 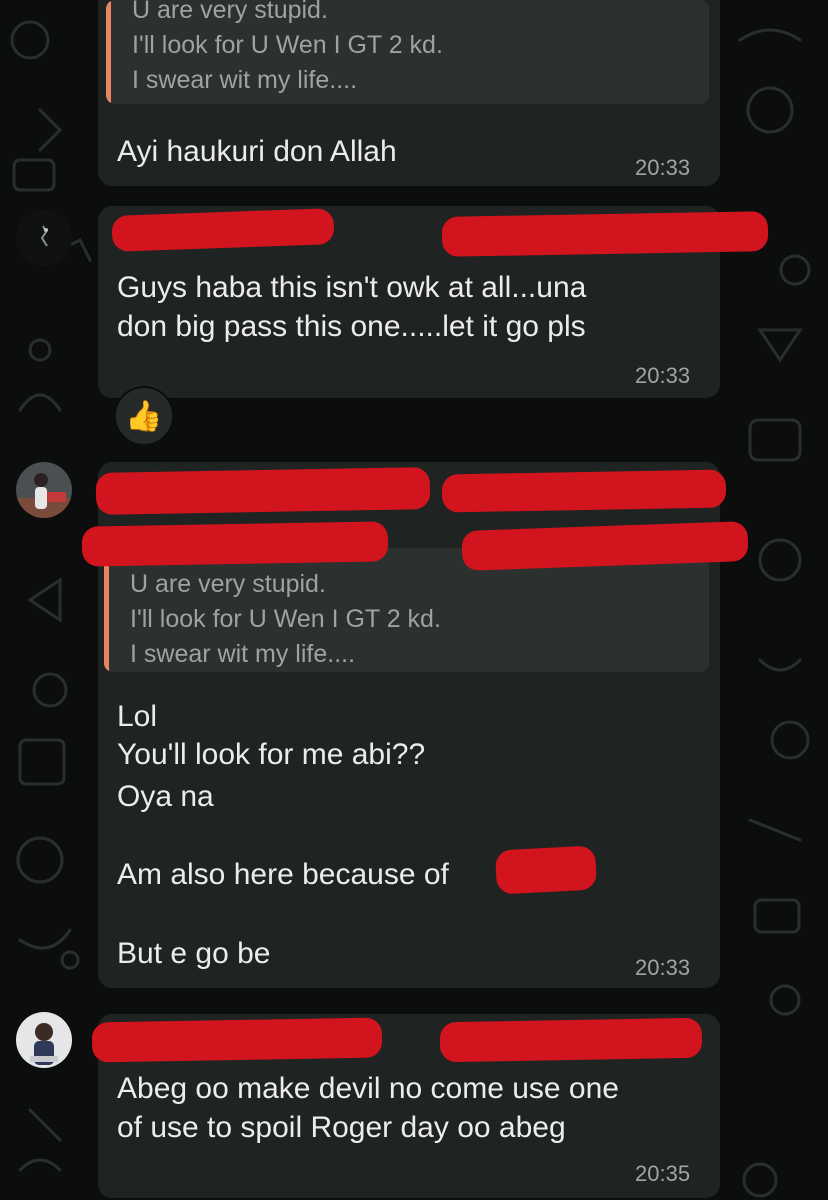 I want to click on message-text: don big pass this one.....let it go pls, so click(x=351, y=326).